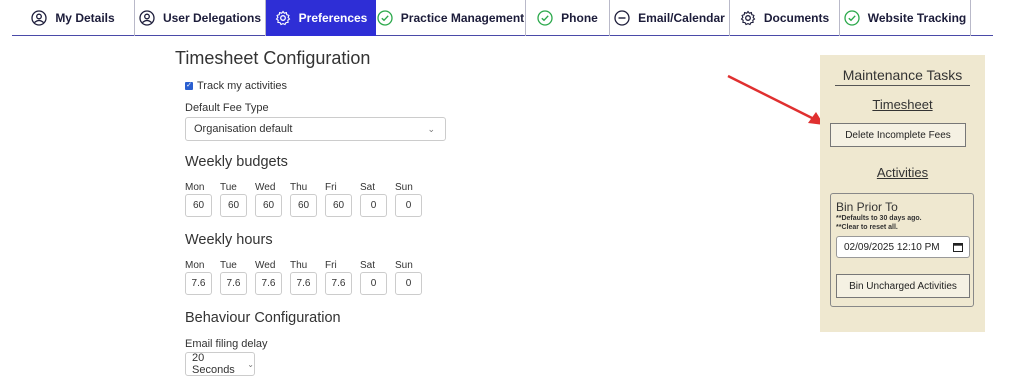  What do you see at coordinates (408, 205) in the screenshot?
I see `budget-input-sun: 0` at bounding box center [408, 205].